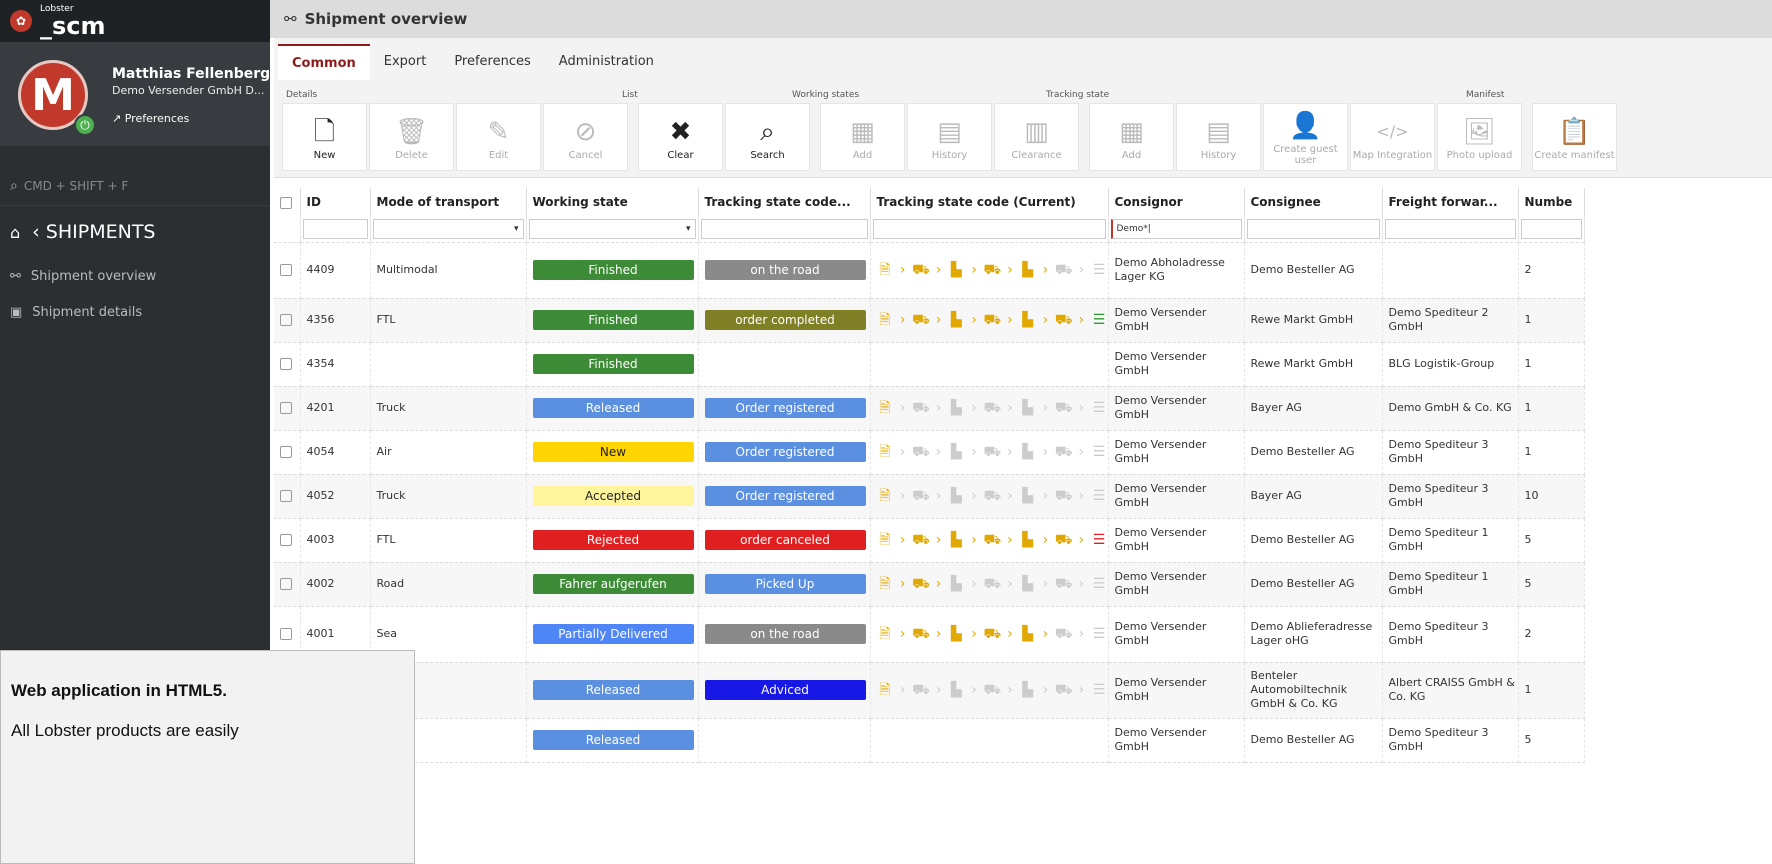 The image size is (1772, 864). Describe the element at coordinates (492, 62) in the screenshot. I see `tab-preferences: Preferences` at that location.